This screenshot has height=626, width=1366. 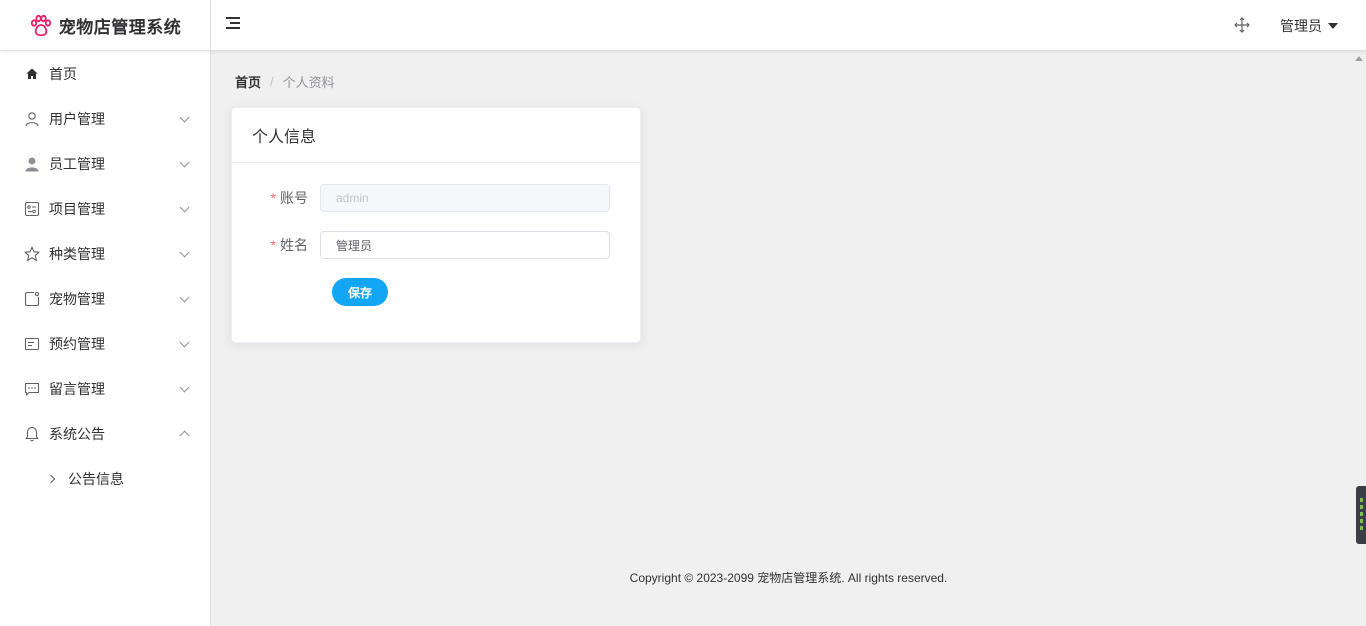 What do you see at coordinates (32, 164) in the screenshot?
I see `staff-icon` at bounding box center [32, 164].